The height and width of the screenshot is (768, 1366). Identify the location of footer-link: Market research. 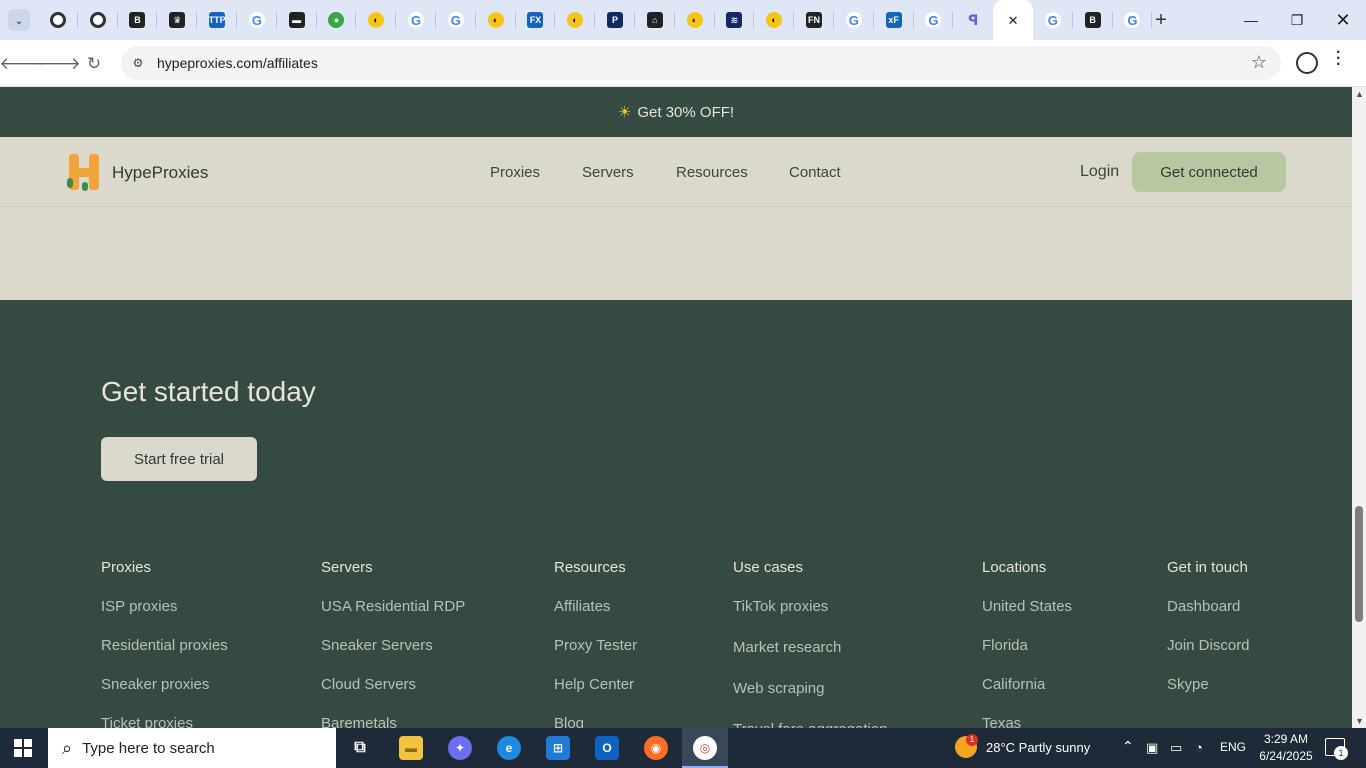
(810, 659).